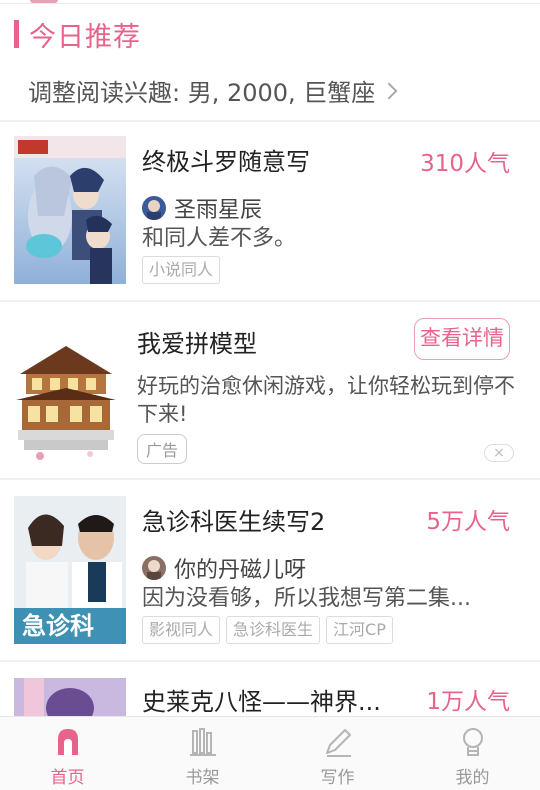  I want to click on nav-label: 书架, so click(202, 778).